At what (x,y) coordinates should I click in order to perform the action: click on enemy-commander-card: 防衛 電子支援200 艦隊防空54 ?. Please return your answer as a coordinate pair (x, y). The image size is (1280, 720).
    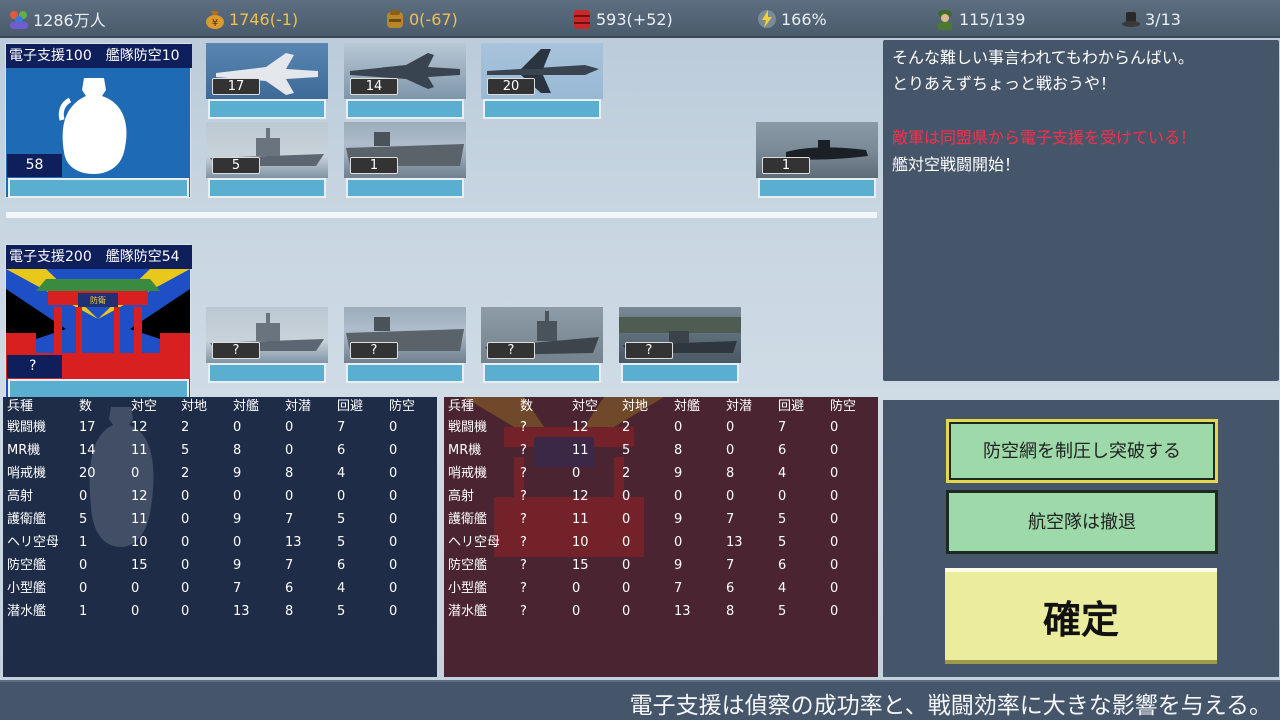
    Looking at the image, I should click on (98, 321).